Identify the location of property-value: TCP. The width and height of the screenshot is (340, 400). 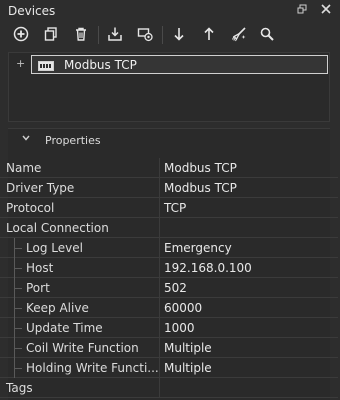
(246, 208).